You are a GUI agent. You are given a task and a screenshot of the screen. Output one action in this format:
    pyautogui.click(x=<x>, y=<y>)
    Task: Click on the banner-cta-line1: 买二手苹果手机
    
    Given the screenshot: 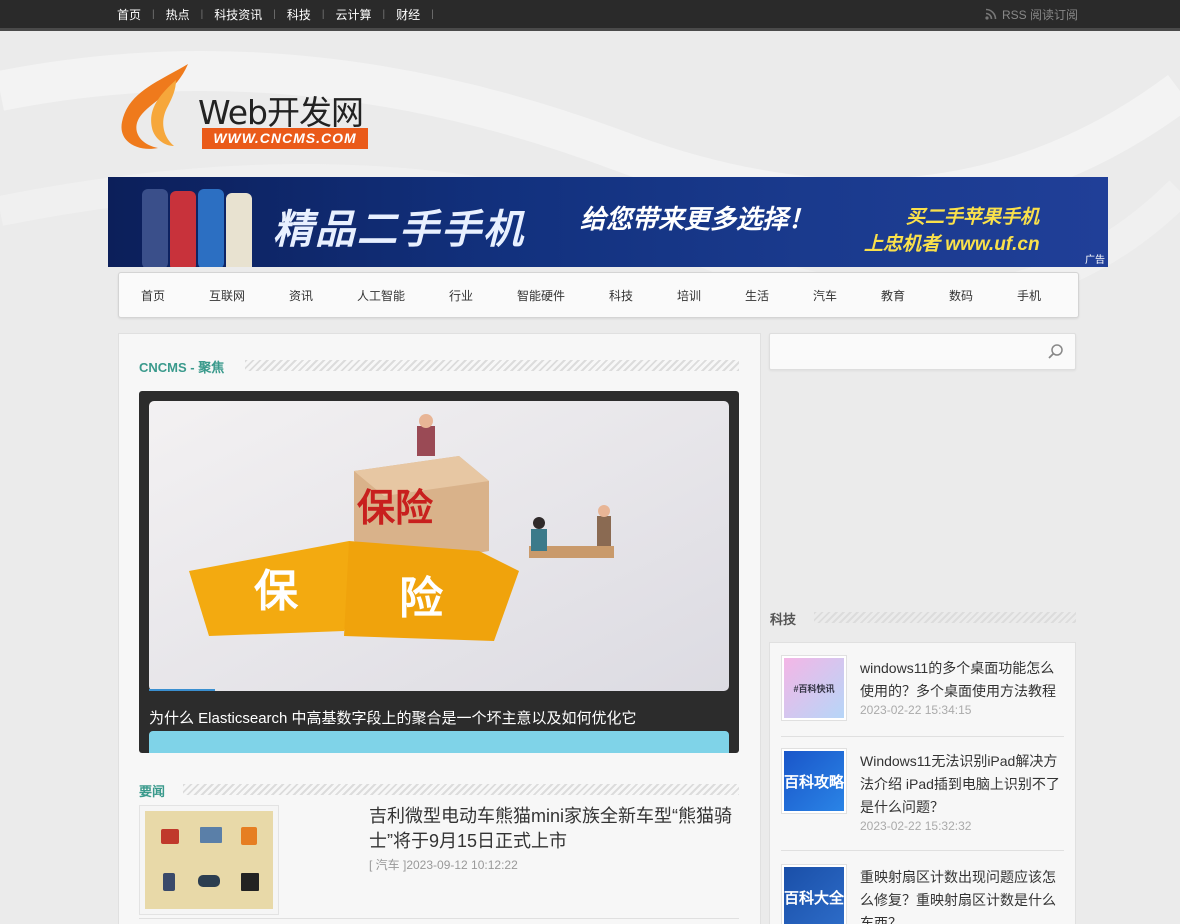 What is the action you would take?
    pyautogui.click(x=973, y=217)
    